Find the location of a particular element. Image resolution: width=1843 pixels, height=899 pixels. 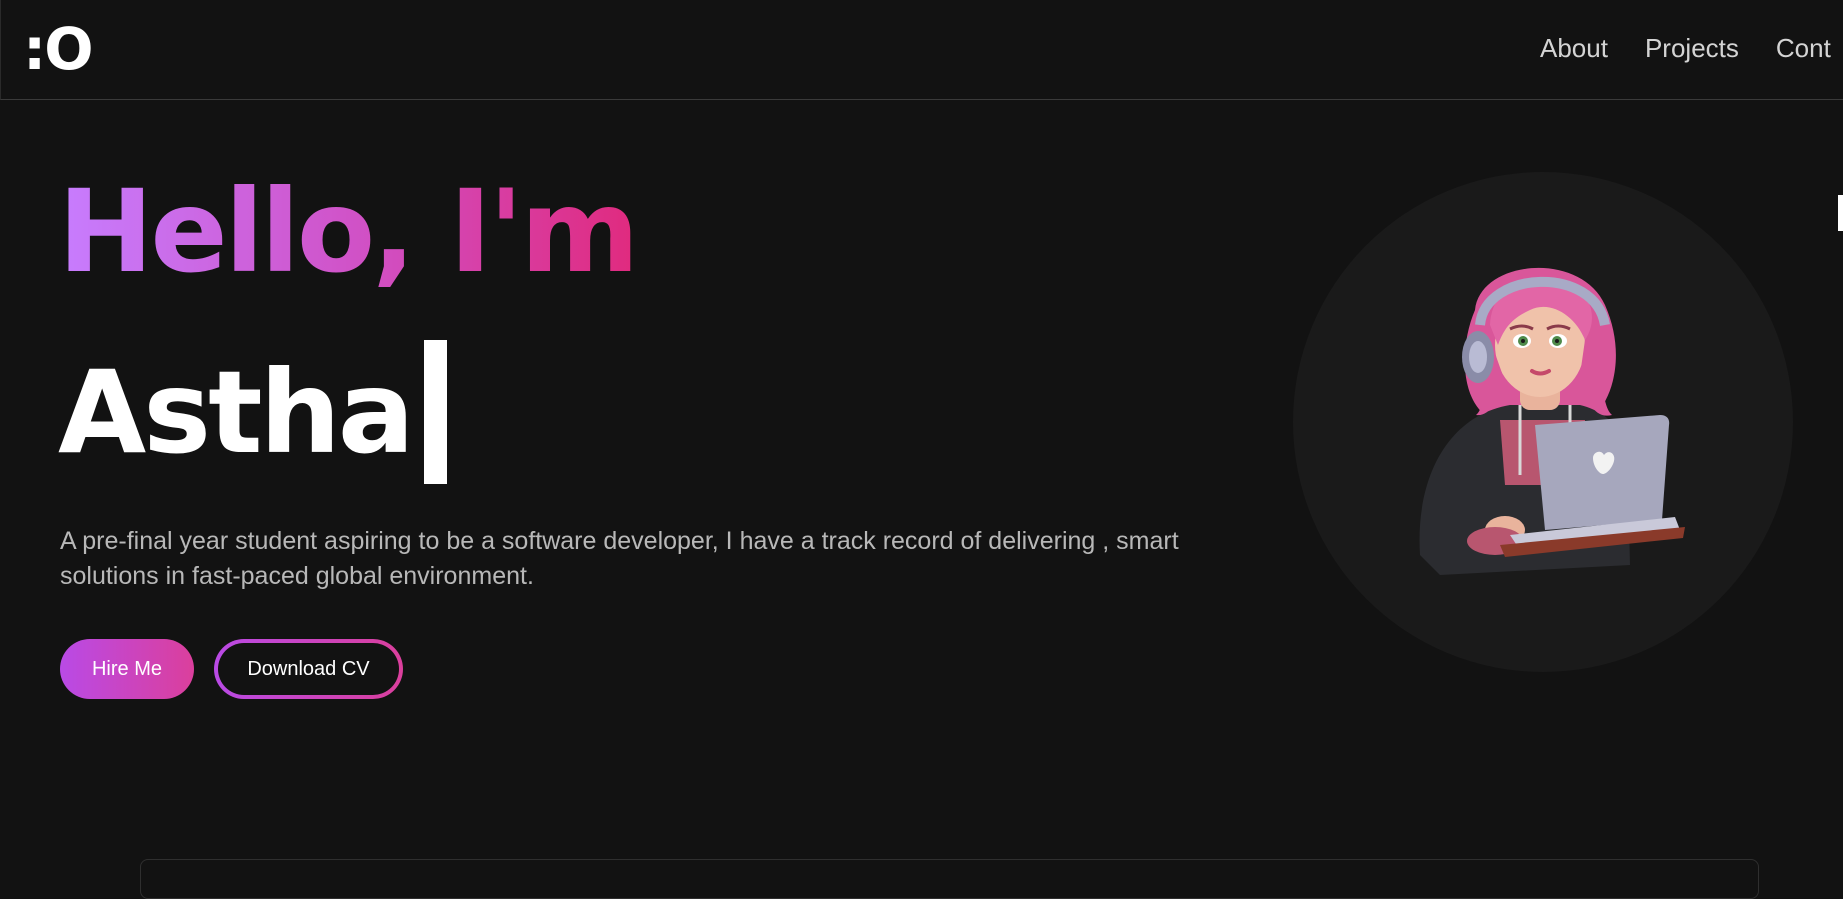

site-logo: :O is located at coordinates (58, 49).